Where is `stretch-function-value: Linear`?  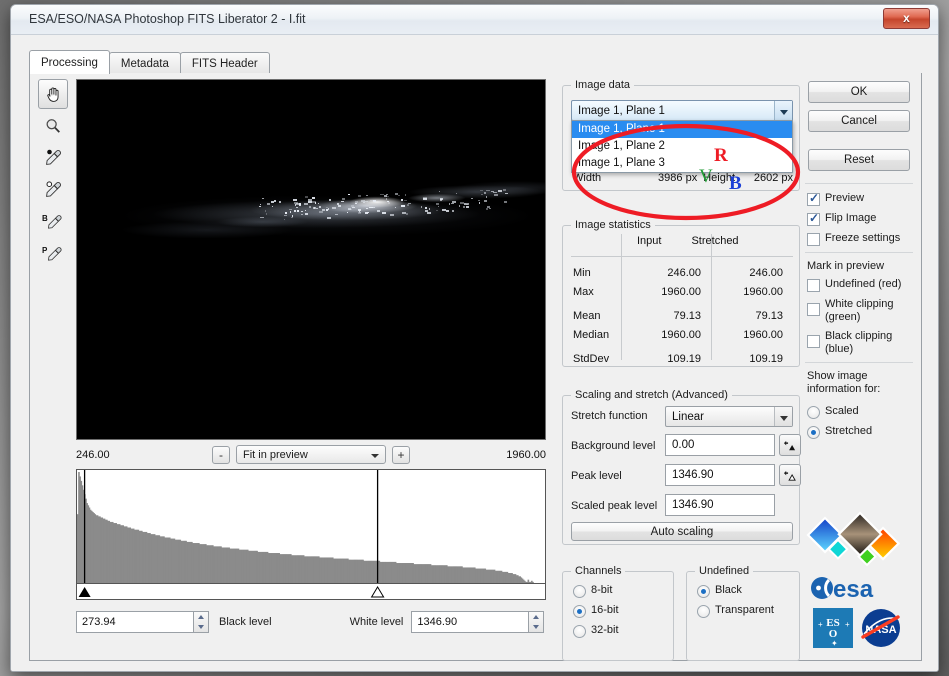 stretch-function-value: Linear is located at coordinates (688, 417).